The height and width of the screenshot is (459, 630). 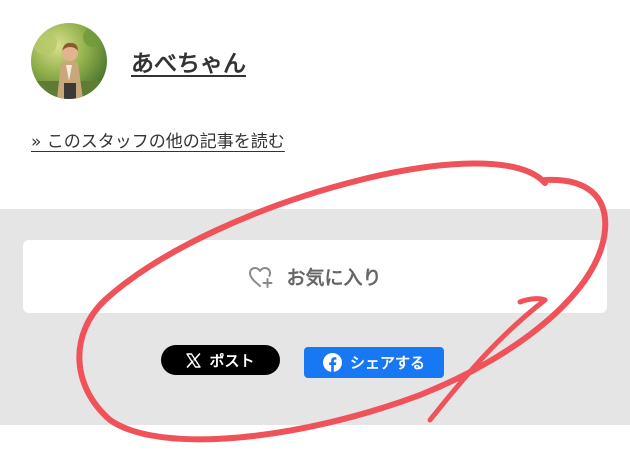 I want to click on author-block: あべちゃん, so click(x=138, y=61).